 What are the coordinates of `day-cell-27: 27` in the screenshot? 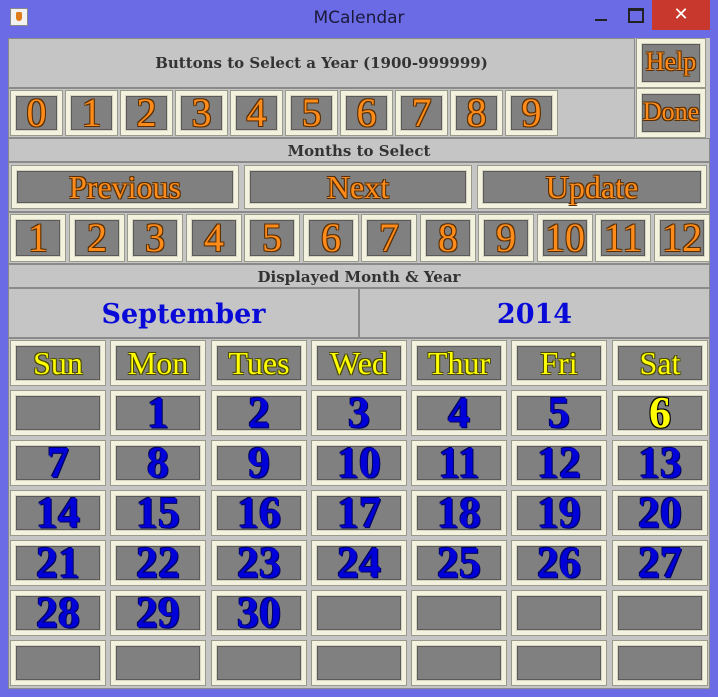 It's located at (660, 563).